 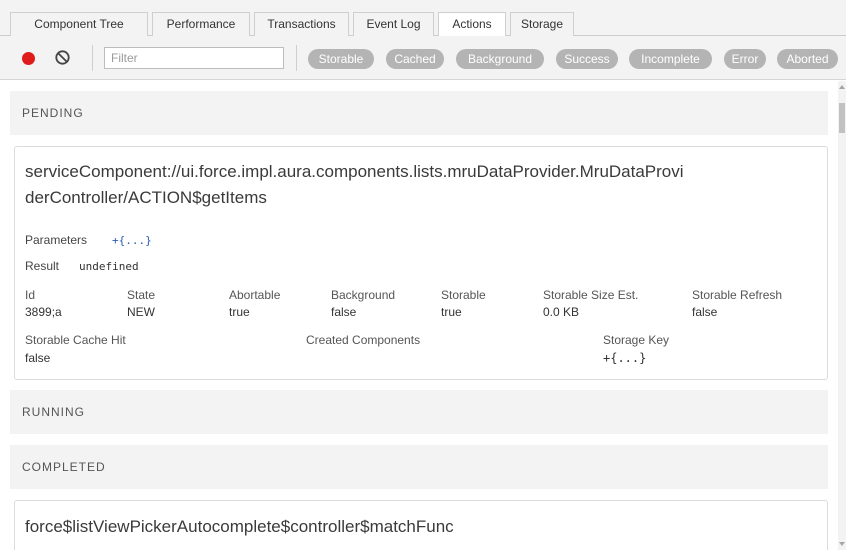 I want to click on running-section-header: RUNNING, so click(x=419, y=412).